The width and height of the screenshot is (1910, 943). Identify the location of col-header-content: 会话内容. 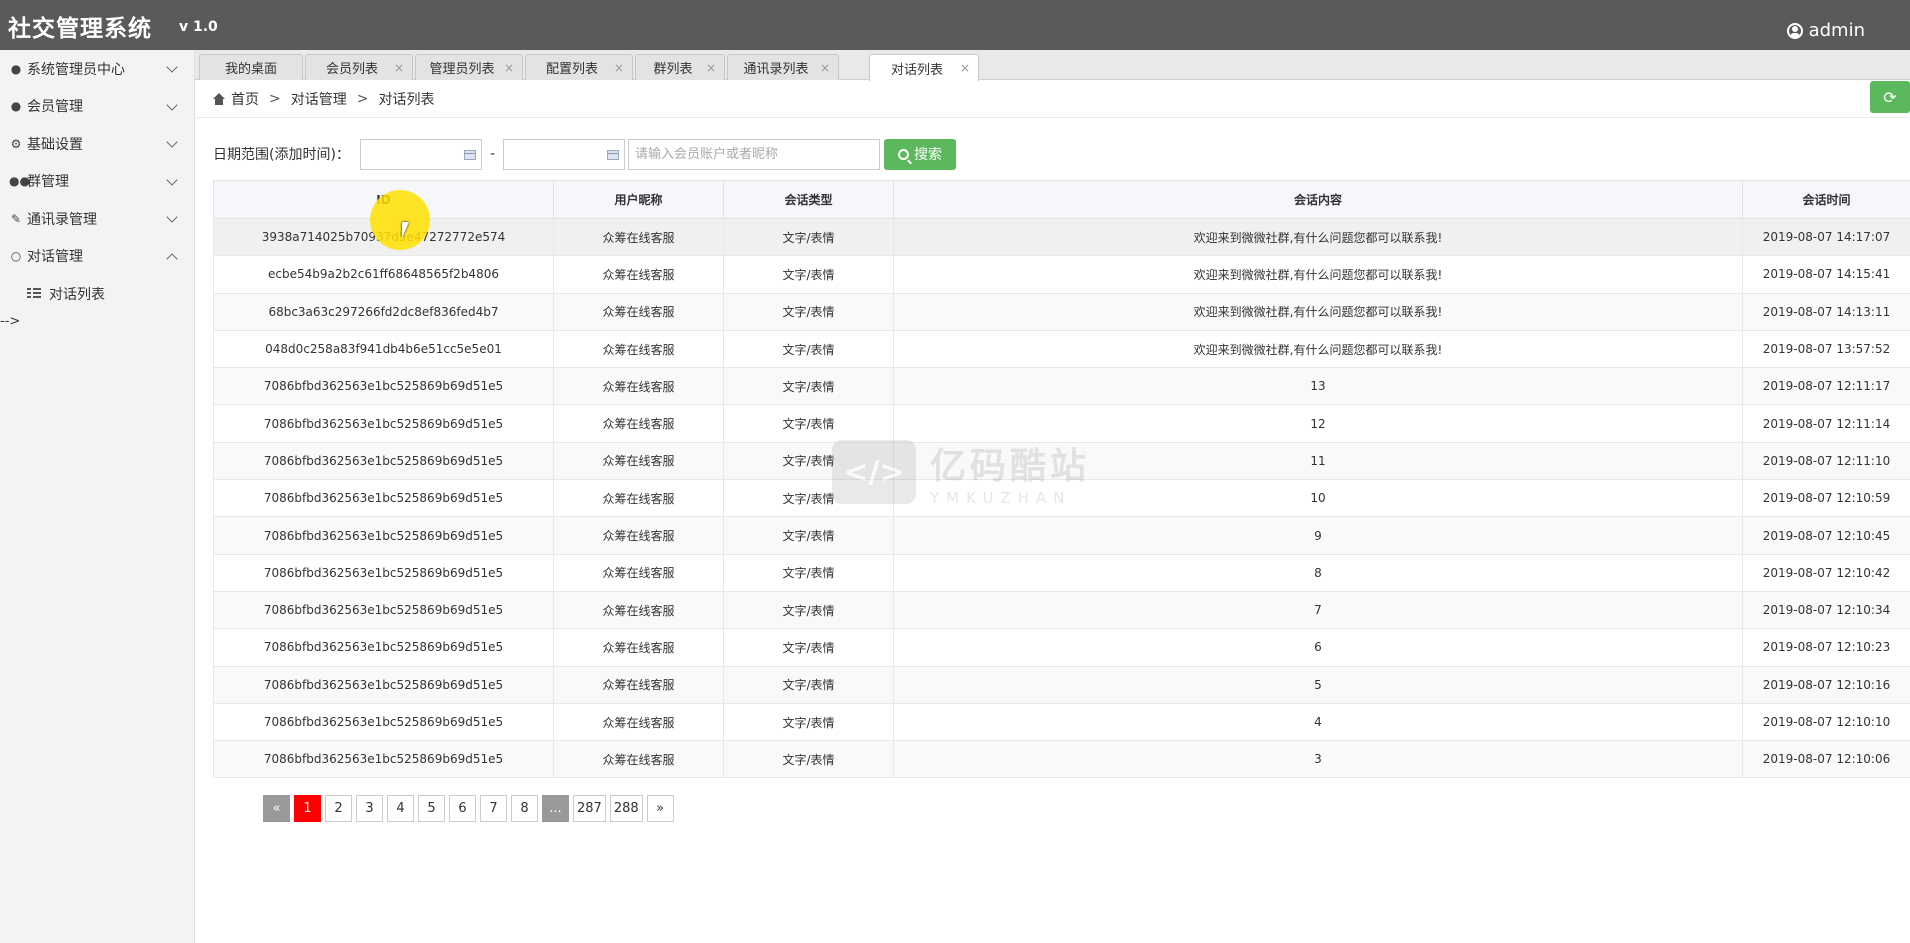
(1318, 199).